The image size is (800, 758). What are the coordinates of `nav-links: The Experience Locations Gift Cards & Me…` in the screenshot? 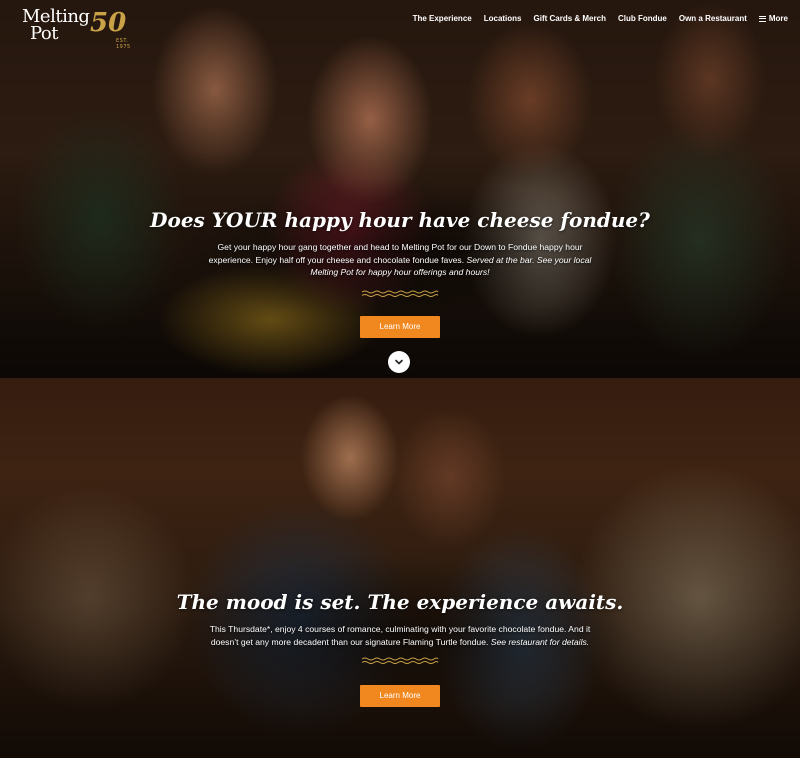 It's located at (600, 18).